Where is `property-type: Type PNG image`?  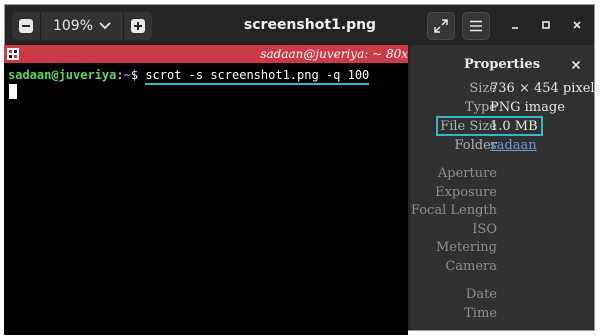
property-type: Type PNG image is located at coordinates (300, 107).